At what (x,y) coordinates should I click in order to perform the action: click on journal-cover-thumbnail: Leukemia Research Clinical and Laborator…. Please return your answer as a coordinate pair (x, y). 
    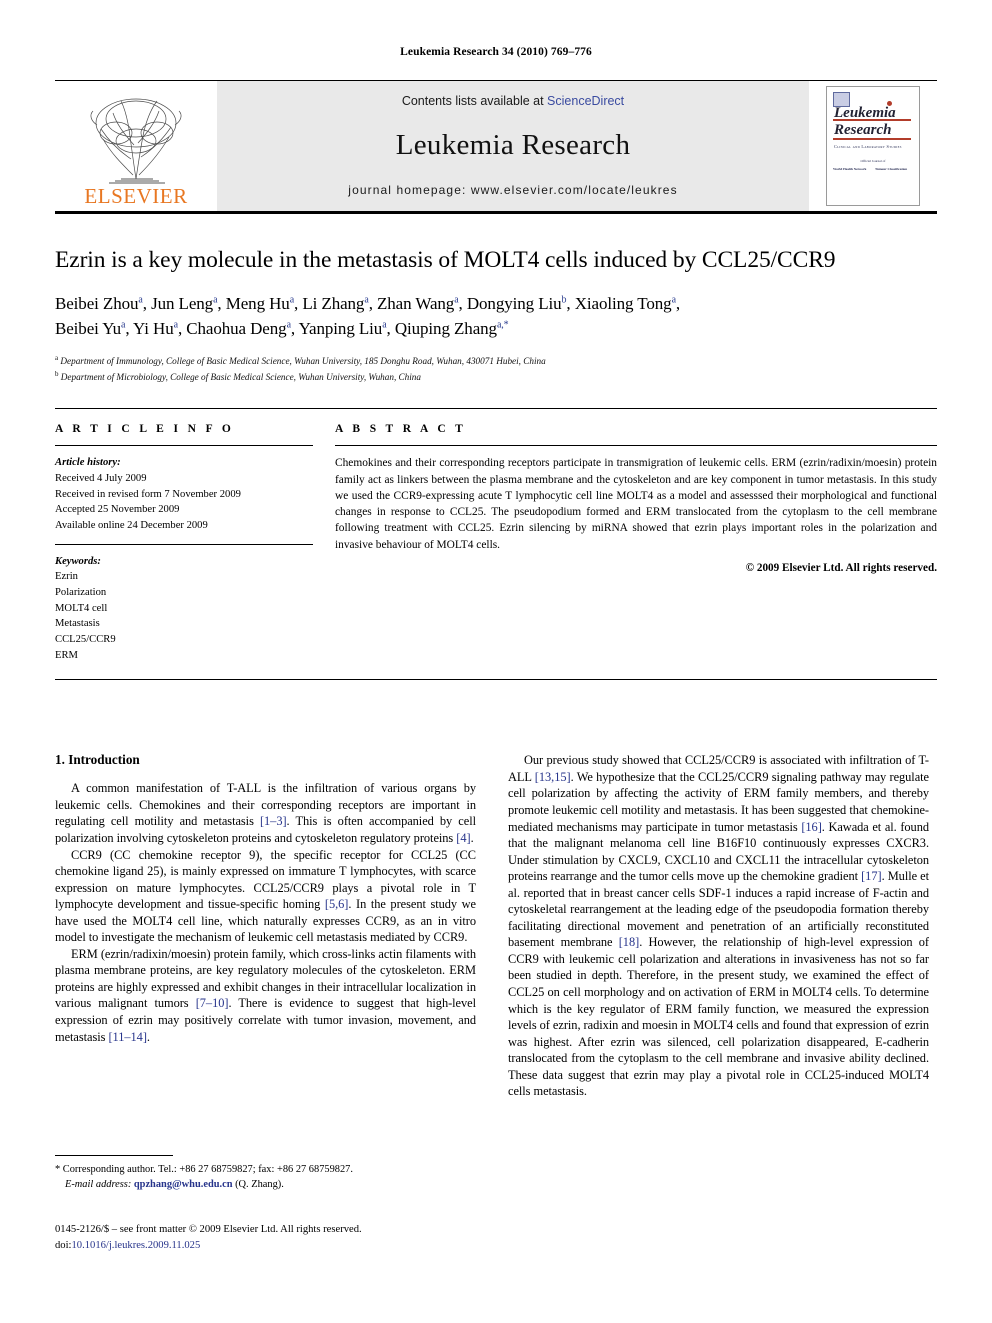
    Looking at the image, I should click on (873, 146).